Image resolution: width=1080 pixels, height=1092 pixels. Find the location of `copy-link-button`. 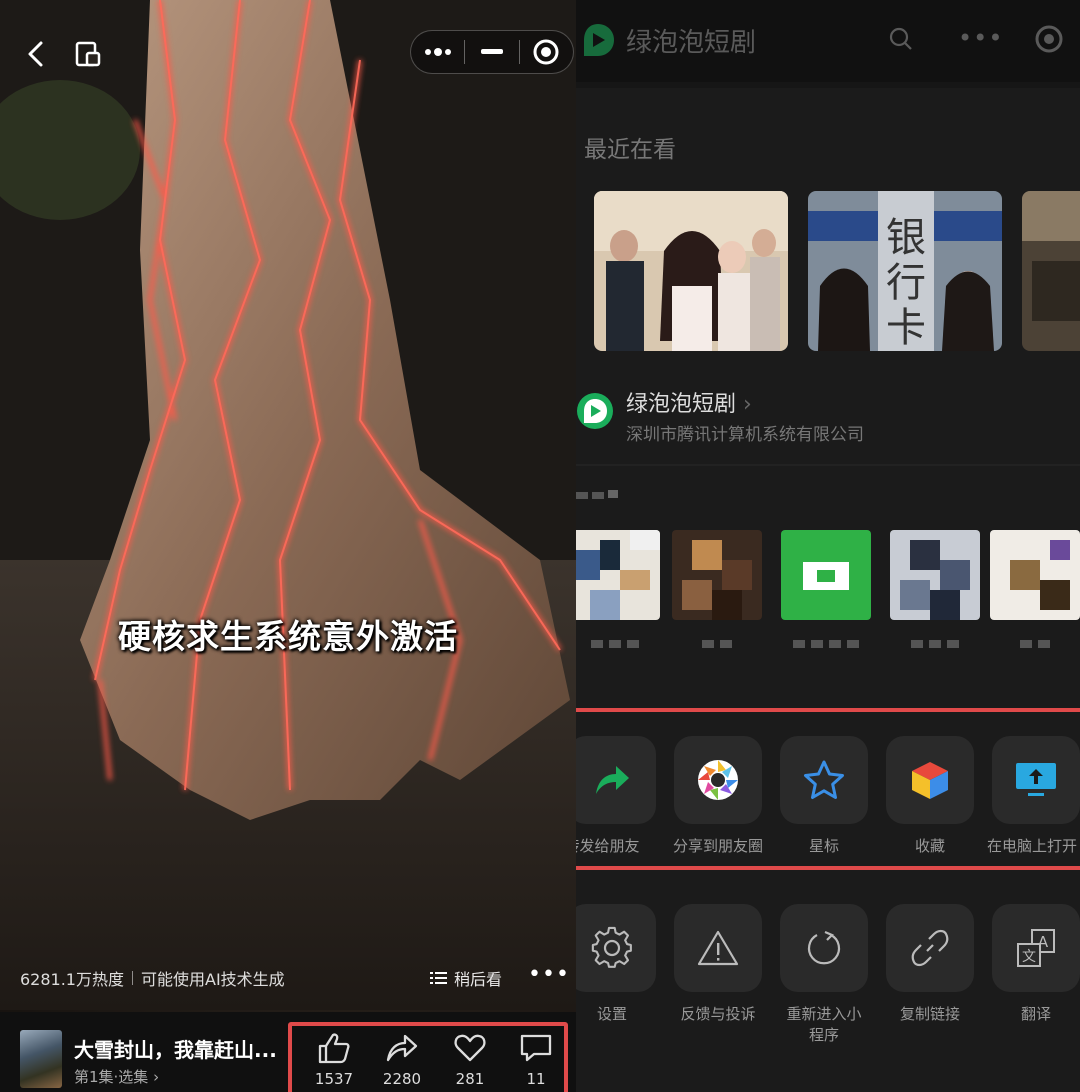

copy-link-button is located at coordinates (930, 948).